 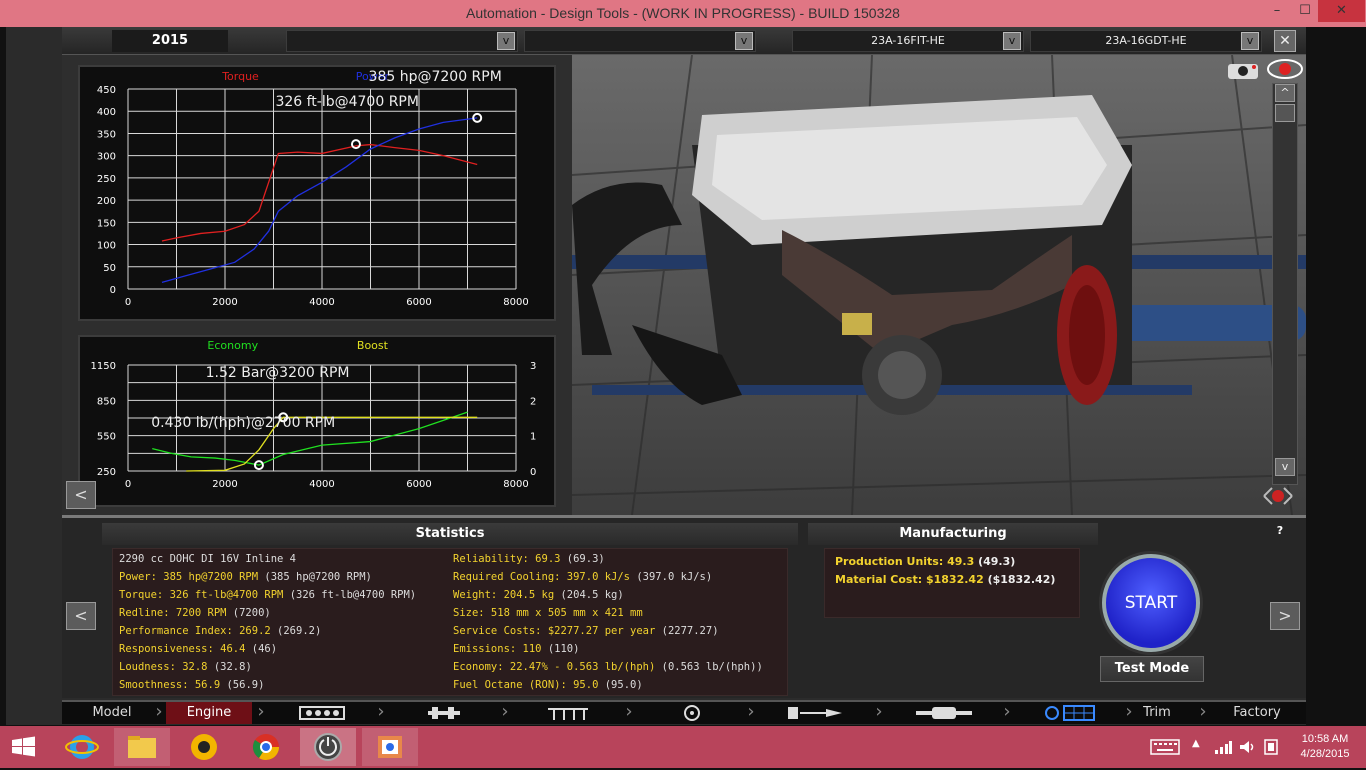 I want to click on zoom-out-button: v, so click(x=1285, y=467).